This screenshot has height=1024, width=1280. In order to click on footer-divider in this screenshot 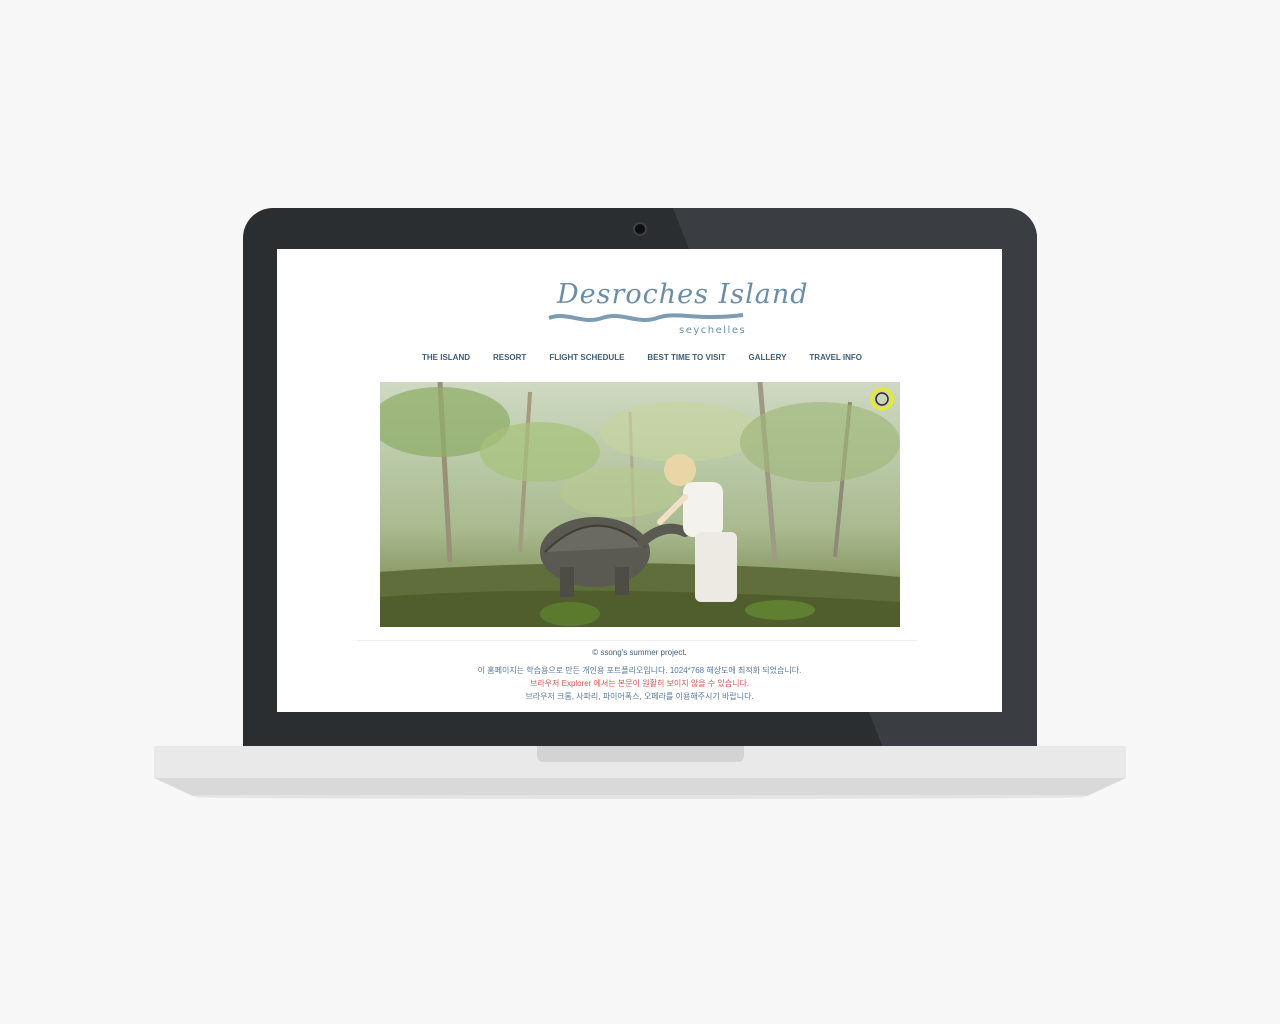, I will do `click(637, 640)`.